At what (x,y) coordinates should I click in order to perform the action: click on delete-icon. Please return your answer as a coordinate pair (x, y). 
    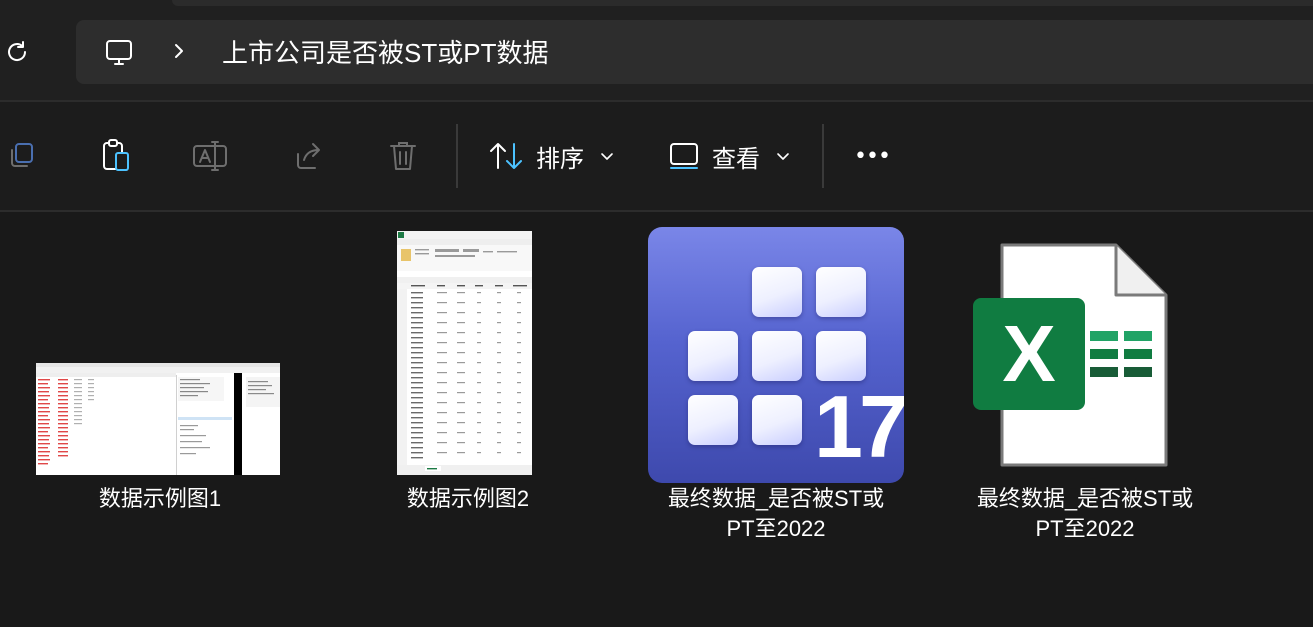
    Looking at the image, I should click on (403, 156).